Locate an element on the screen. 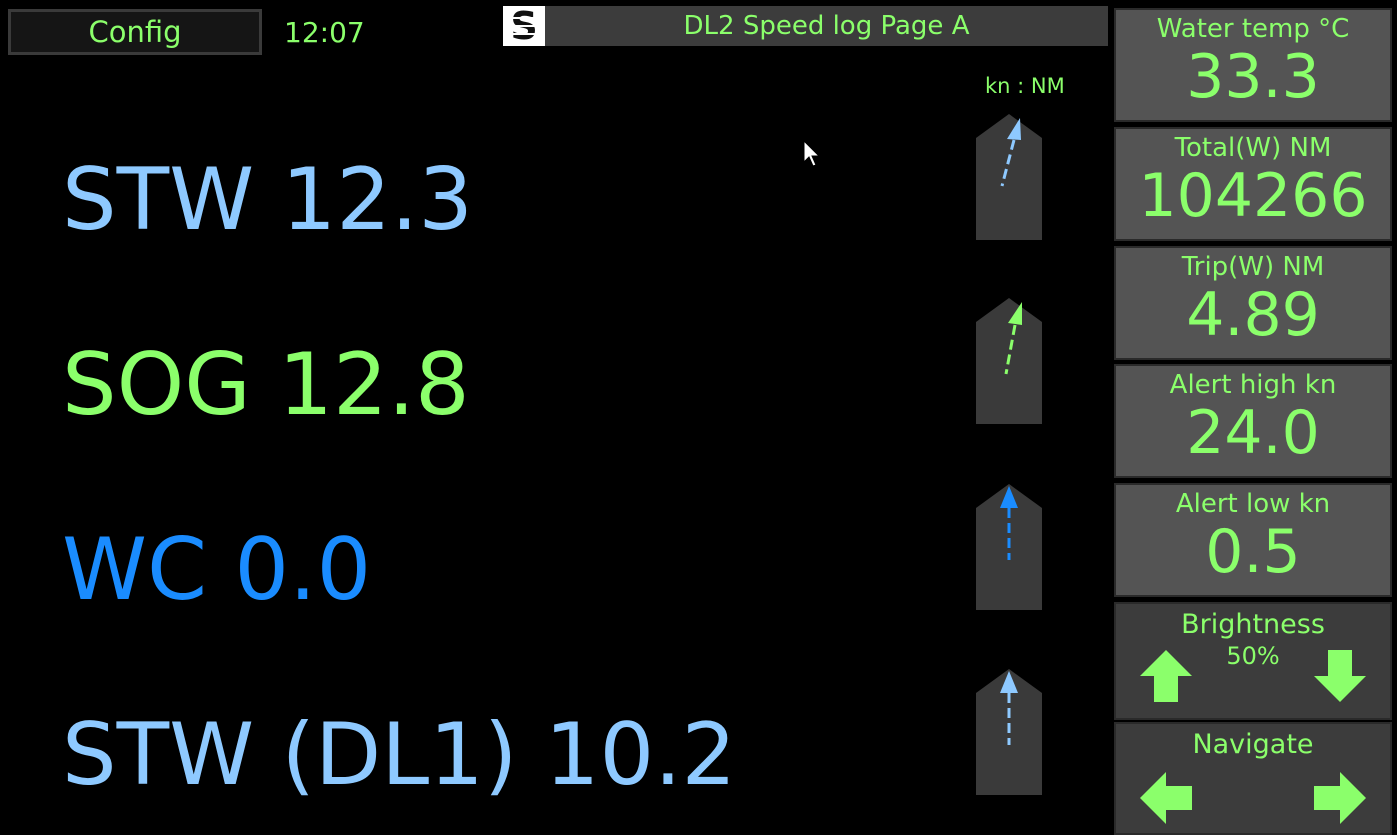  stw-readout: STW 12.3 is located at coordinates (267, 200).